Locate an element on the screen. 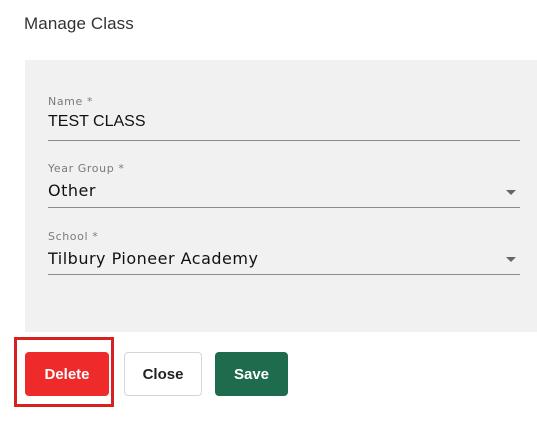 This screenshot has width=537, height=439. school-value: Tilbury Pioneer Academy is located at coordinates (284, 258).